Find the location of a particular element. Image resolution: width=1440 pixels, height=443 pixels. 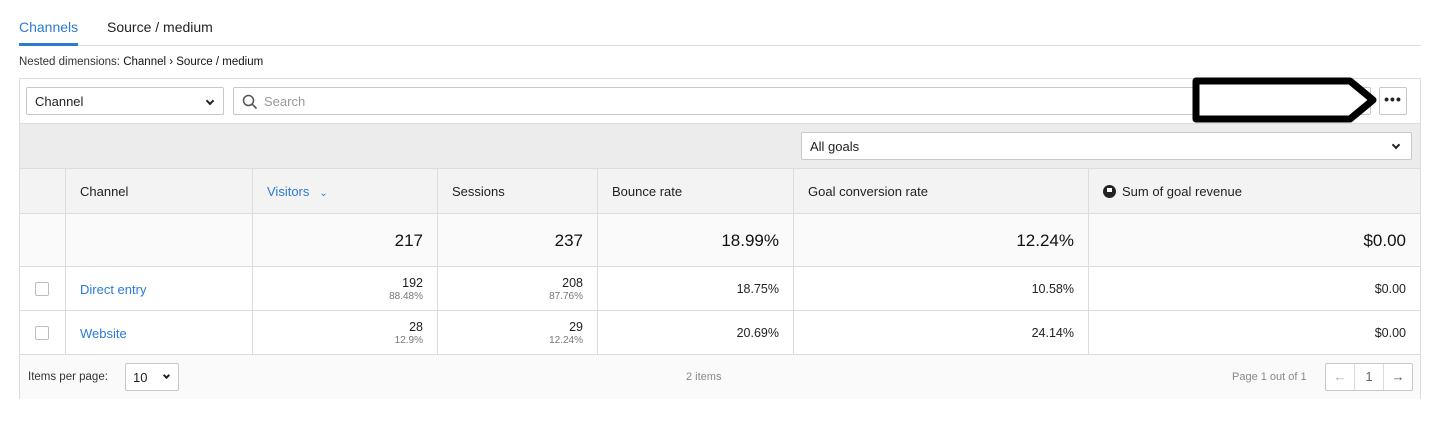

header-channel: Channel is located at coordinates (158, 191).